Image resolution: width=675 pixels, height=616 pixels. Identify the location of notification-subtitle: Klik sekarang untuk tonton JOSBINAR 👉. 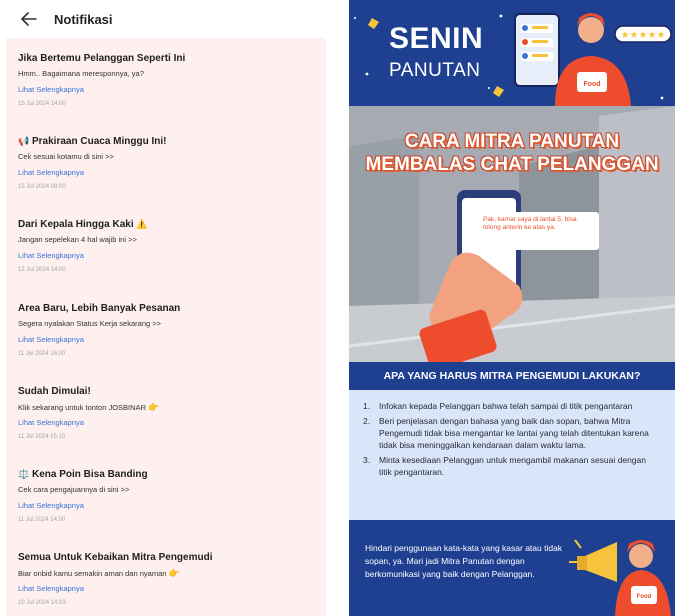
(89, 407).